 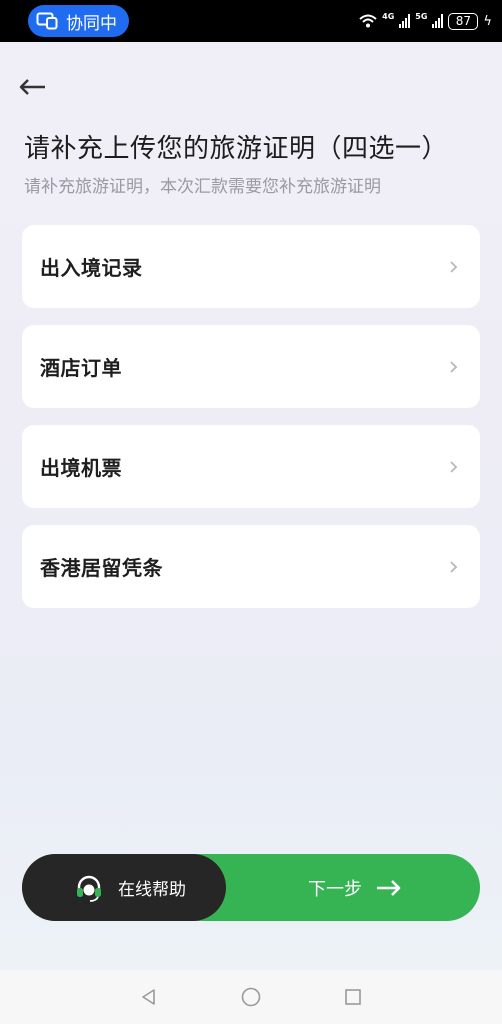 What do you see at coordinates (251, 266) in the screenshot?
I see `option-entry-exit-record: 出入境记录` at bounding box center [251, 266].